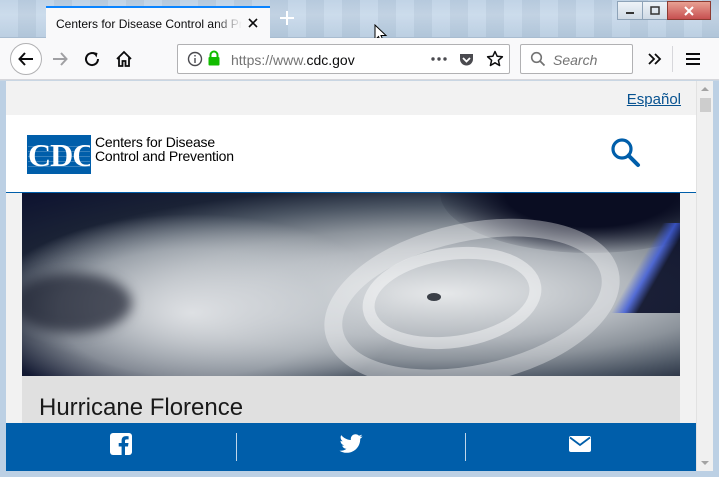 Image resolution: width=719 pixels, height=477 pixels. Describe the element at coordinates (141, 408) in the screenshot. I see `feature-headline: Hurricane Florence` at that location.